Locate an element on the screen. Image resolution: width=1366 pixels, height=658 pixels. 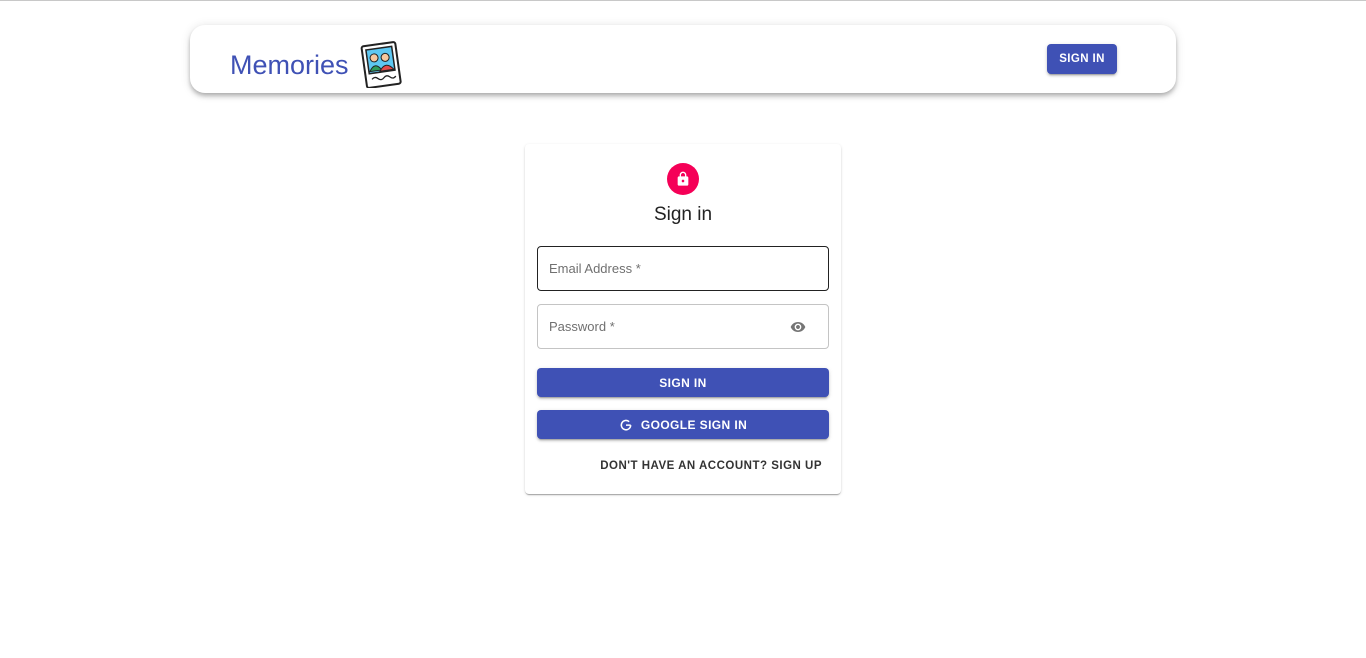
appbar-signin-button: SIGN IN is located at coordinates (1082, 59).